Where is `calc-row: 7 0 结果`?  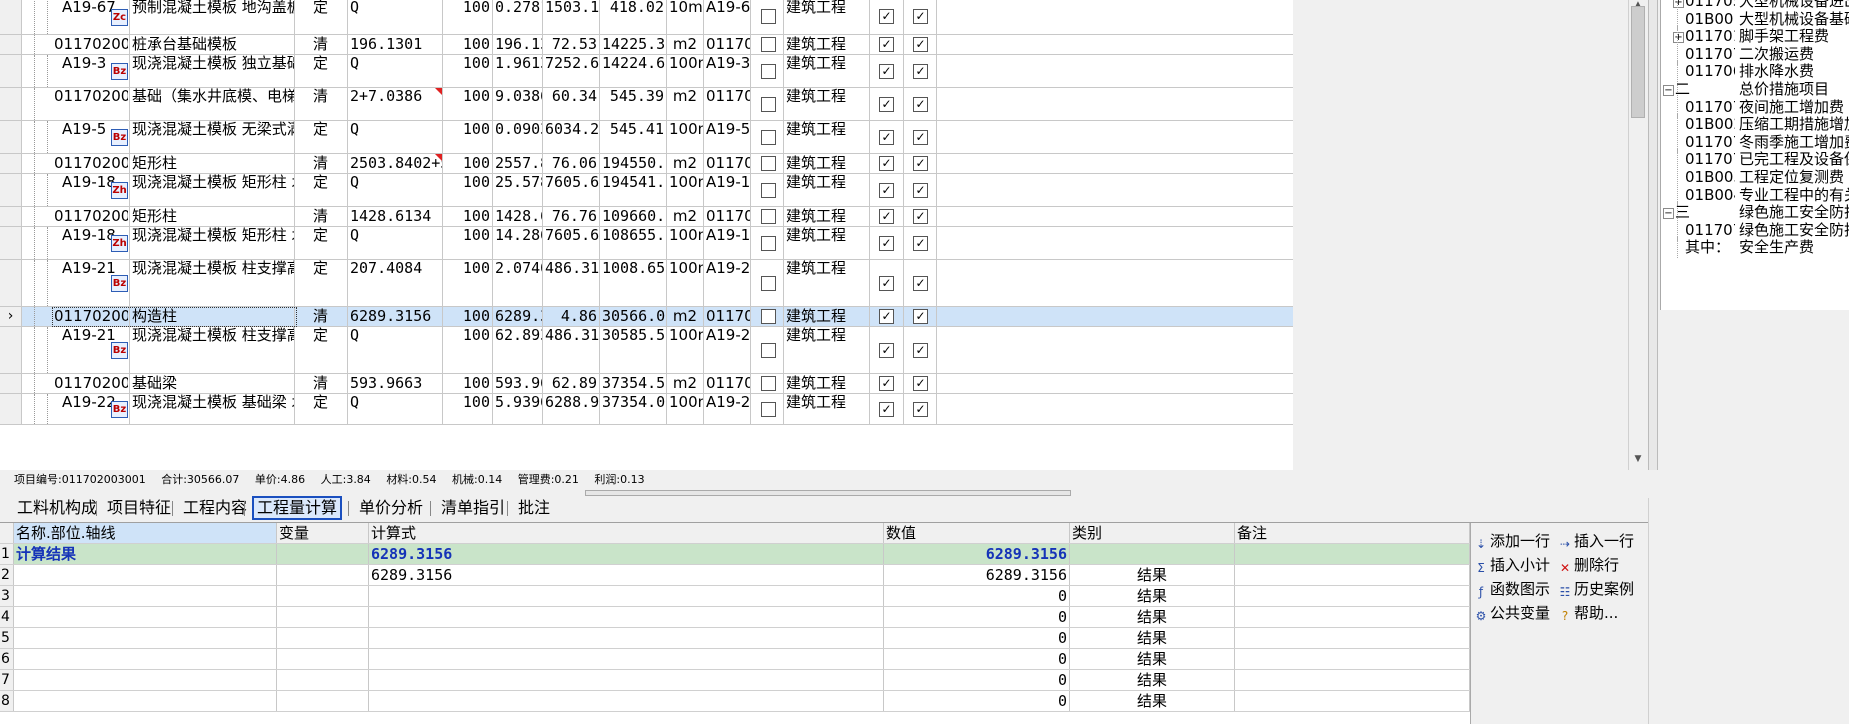 calc-row: 7 0 结果 is located at coordinates (735, 680).